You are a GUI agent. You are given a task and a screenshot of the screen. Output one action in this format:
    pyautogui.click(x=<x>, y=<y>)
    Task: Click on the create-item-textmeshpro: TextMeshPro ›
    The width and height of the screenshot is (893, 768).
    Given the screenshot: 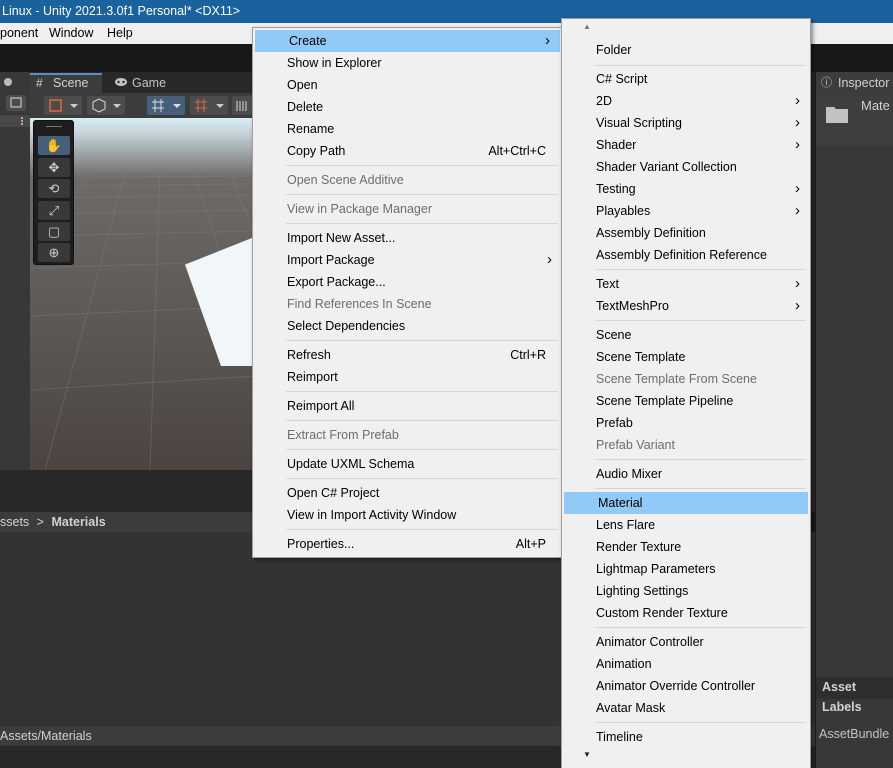 What is the action you would take?
    pyautogui.click(x=686, y=306)
    